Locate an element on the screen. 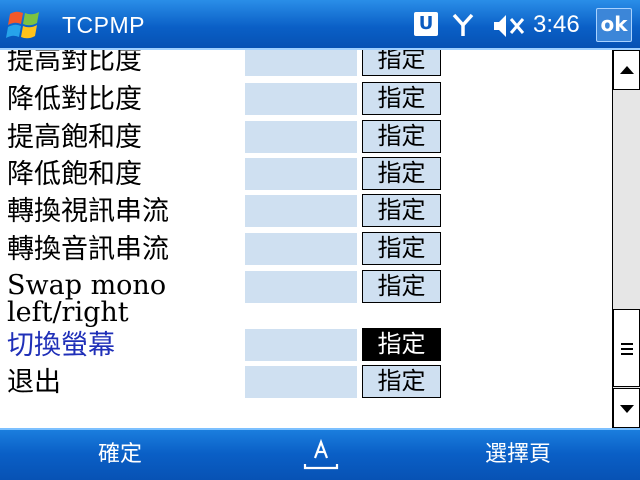 The width and height of the screenshot is (640, 480). list-item: 退出 指定 is located at coordinates (306, 383).